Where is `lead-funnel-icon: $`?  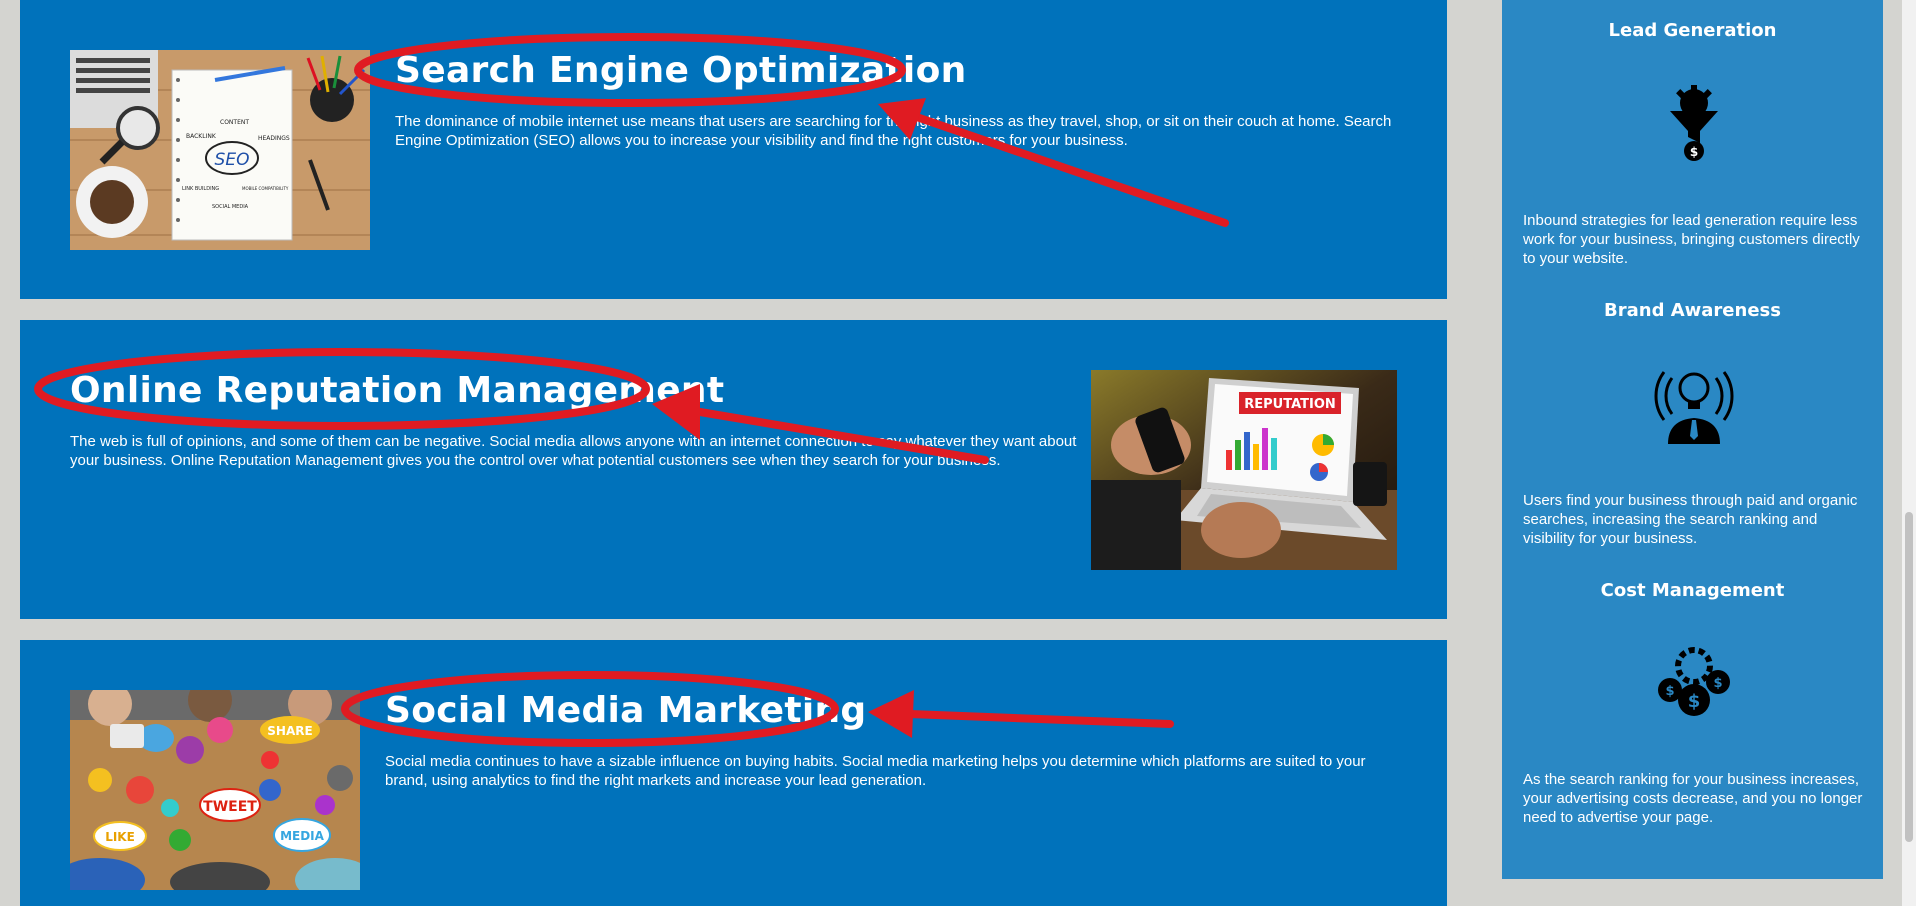 lead-funnel-icon: $ is located at coordinates (1694, 125).